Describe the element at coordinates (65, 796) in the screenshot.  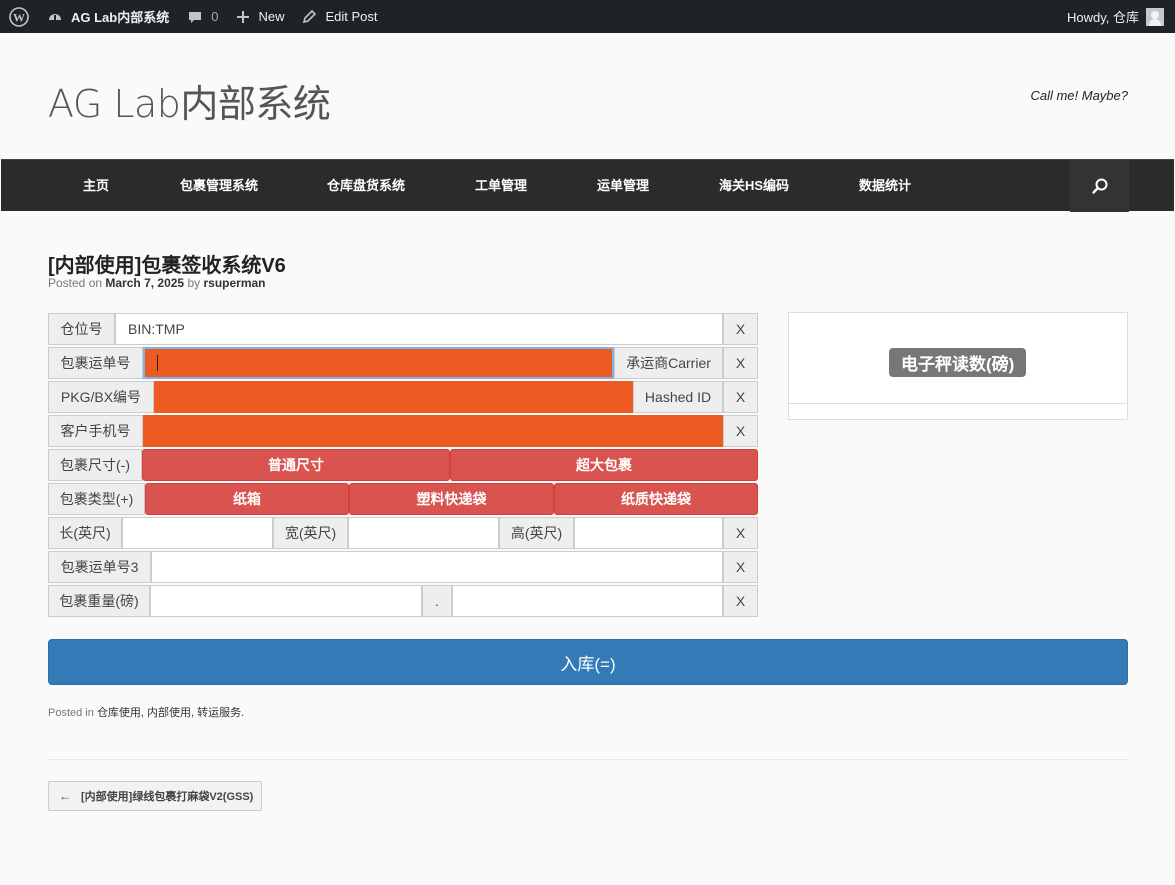
I see `left-arrow-icon: ←` at that location.